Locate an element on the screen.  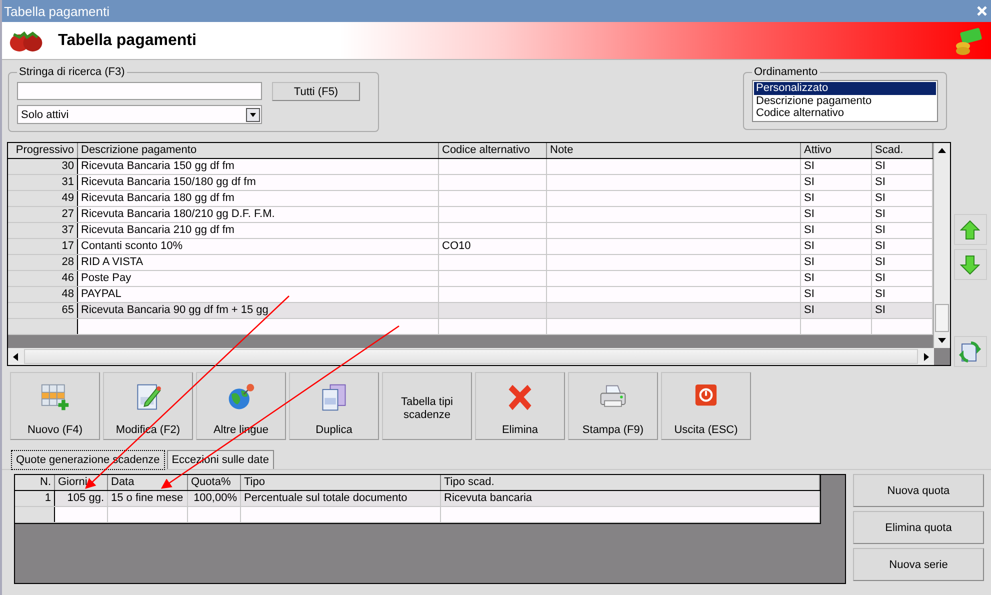
down-arrow-icon is located at coordinates (970, 264).